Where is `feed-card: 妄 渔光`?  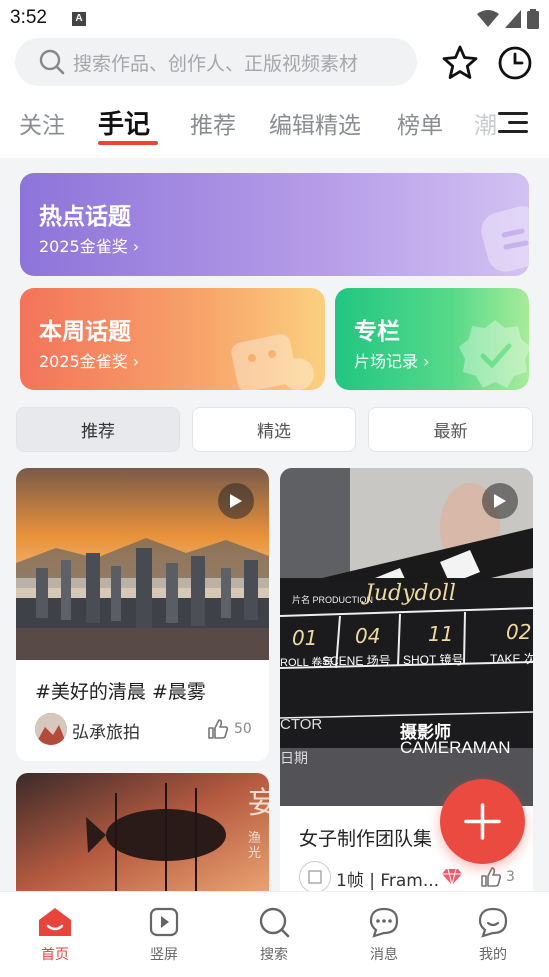
feed-card: 妄 渔光 is located at coordinates (142, 832).